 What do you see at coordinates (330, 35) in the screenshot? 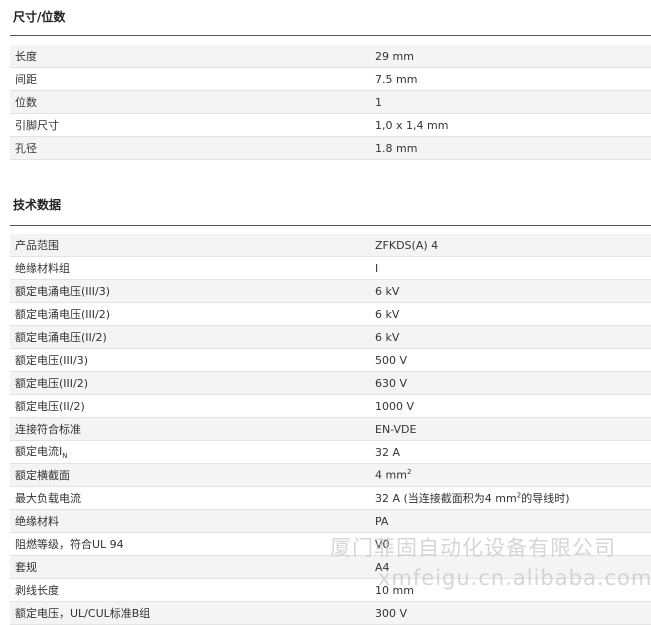
I see `dimensions-rule` at bounding box center [330, 35].